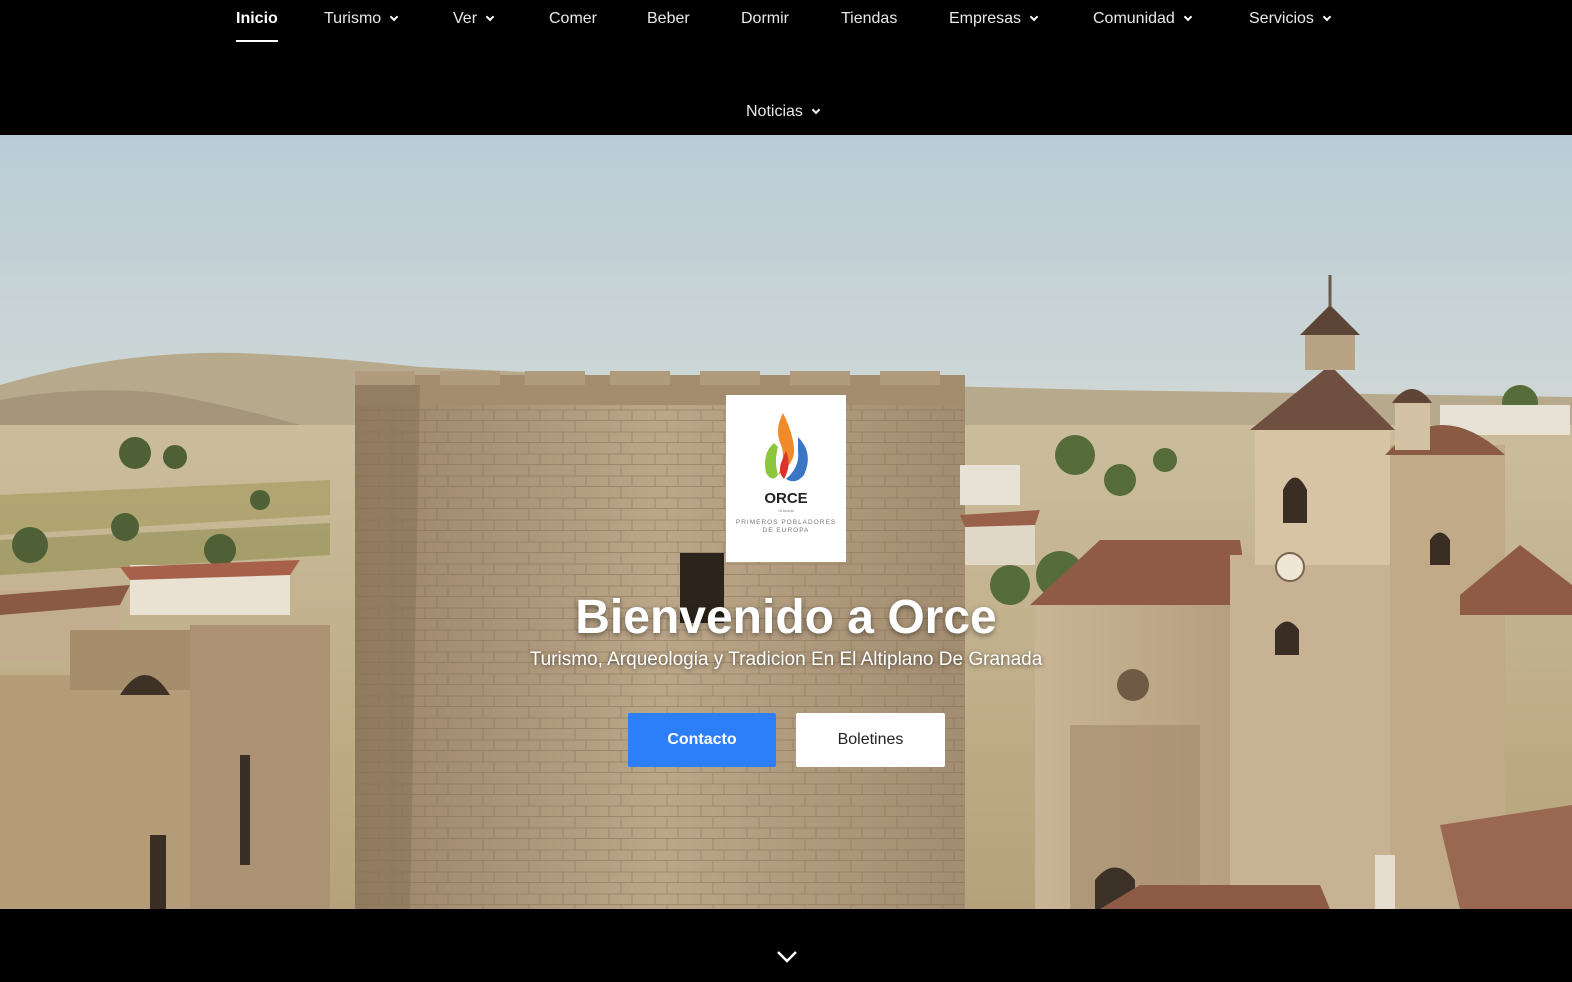 This screenshot has height=982, width=1572. I want to click on nav-item-ver: Ver, so click(474, 19).